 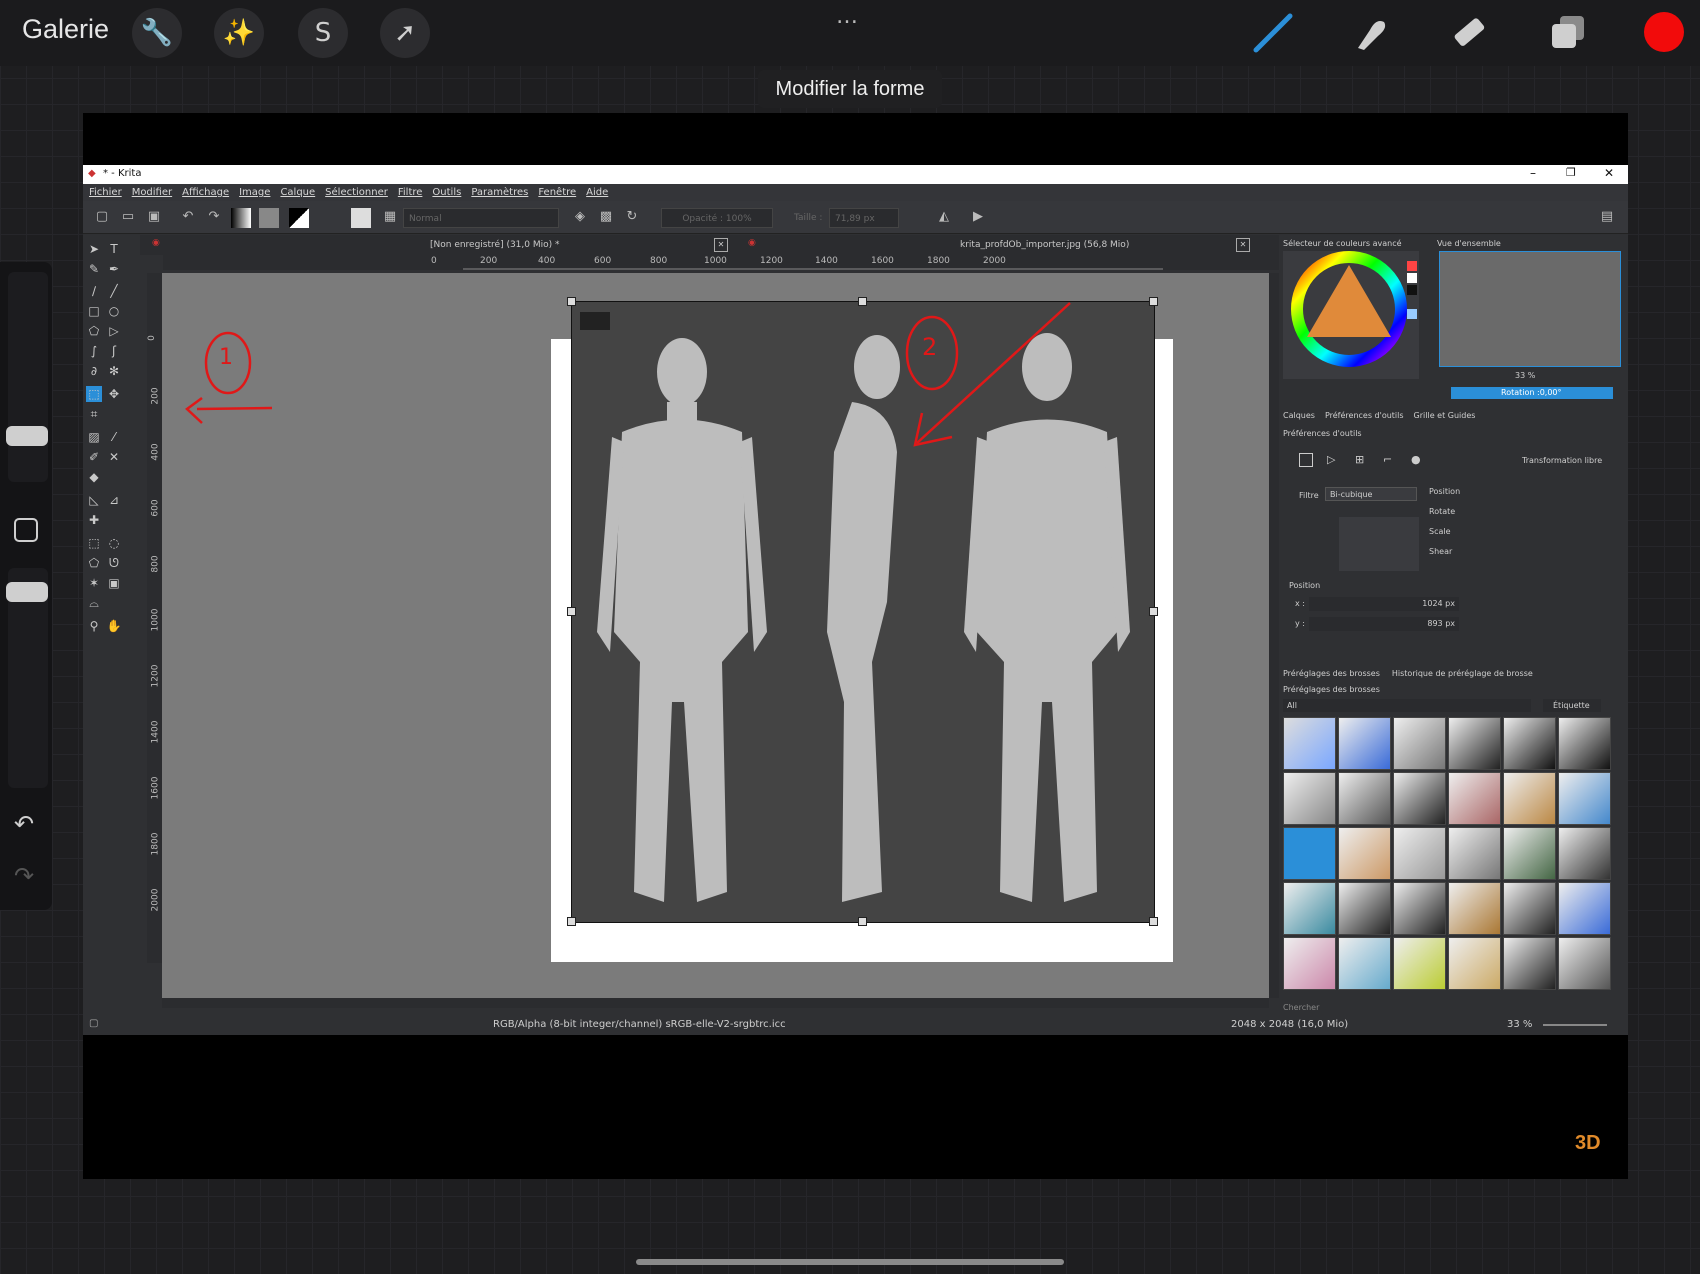 What do you see at coordinates (114, 331) in the screenshot?
I see `polyline-tool-icon: ▷` at bounding box center [114, 331].